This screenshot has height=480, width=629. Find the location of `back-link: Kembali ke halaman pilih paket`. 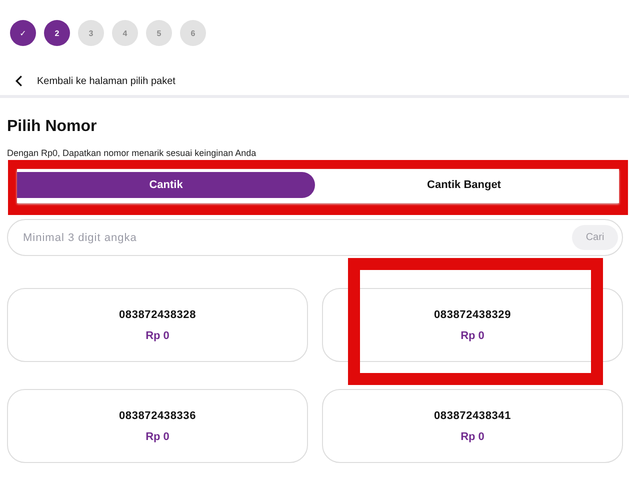

back-link: Kembali ke halaman pilih paket is located at coordinates (106, 81).